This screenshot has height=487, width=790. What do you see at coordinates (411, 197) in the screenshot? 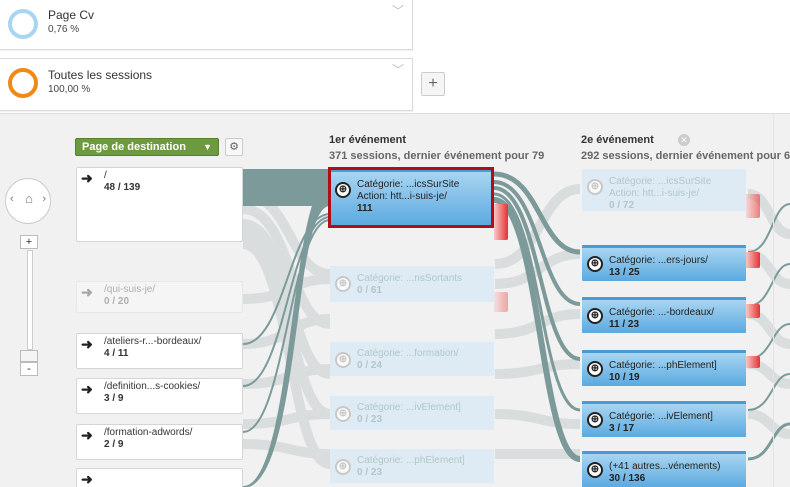
I see `selection-highlight` at bounding box center [411, 197].